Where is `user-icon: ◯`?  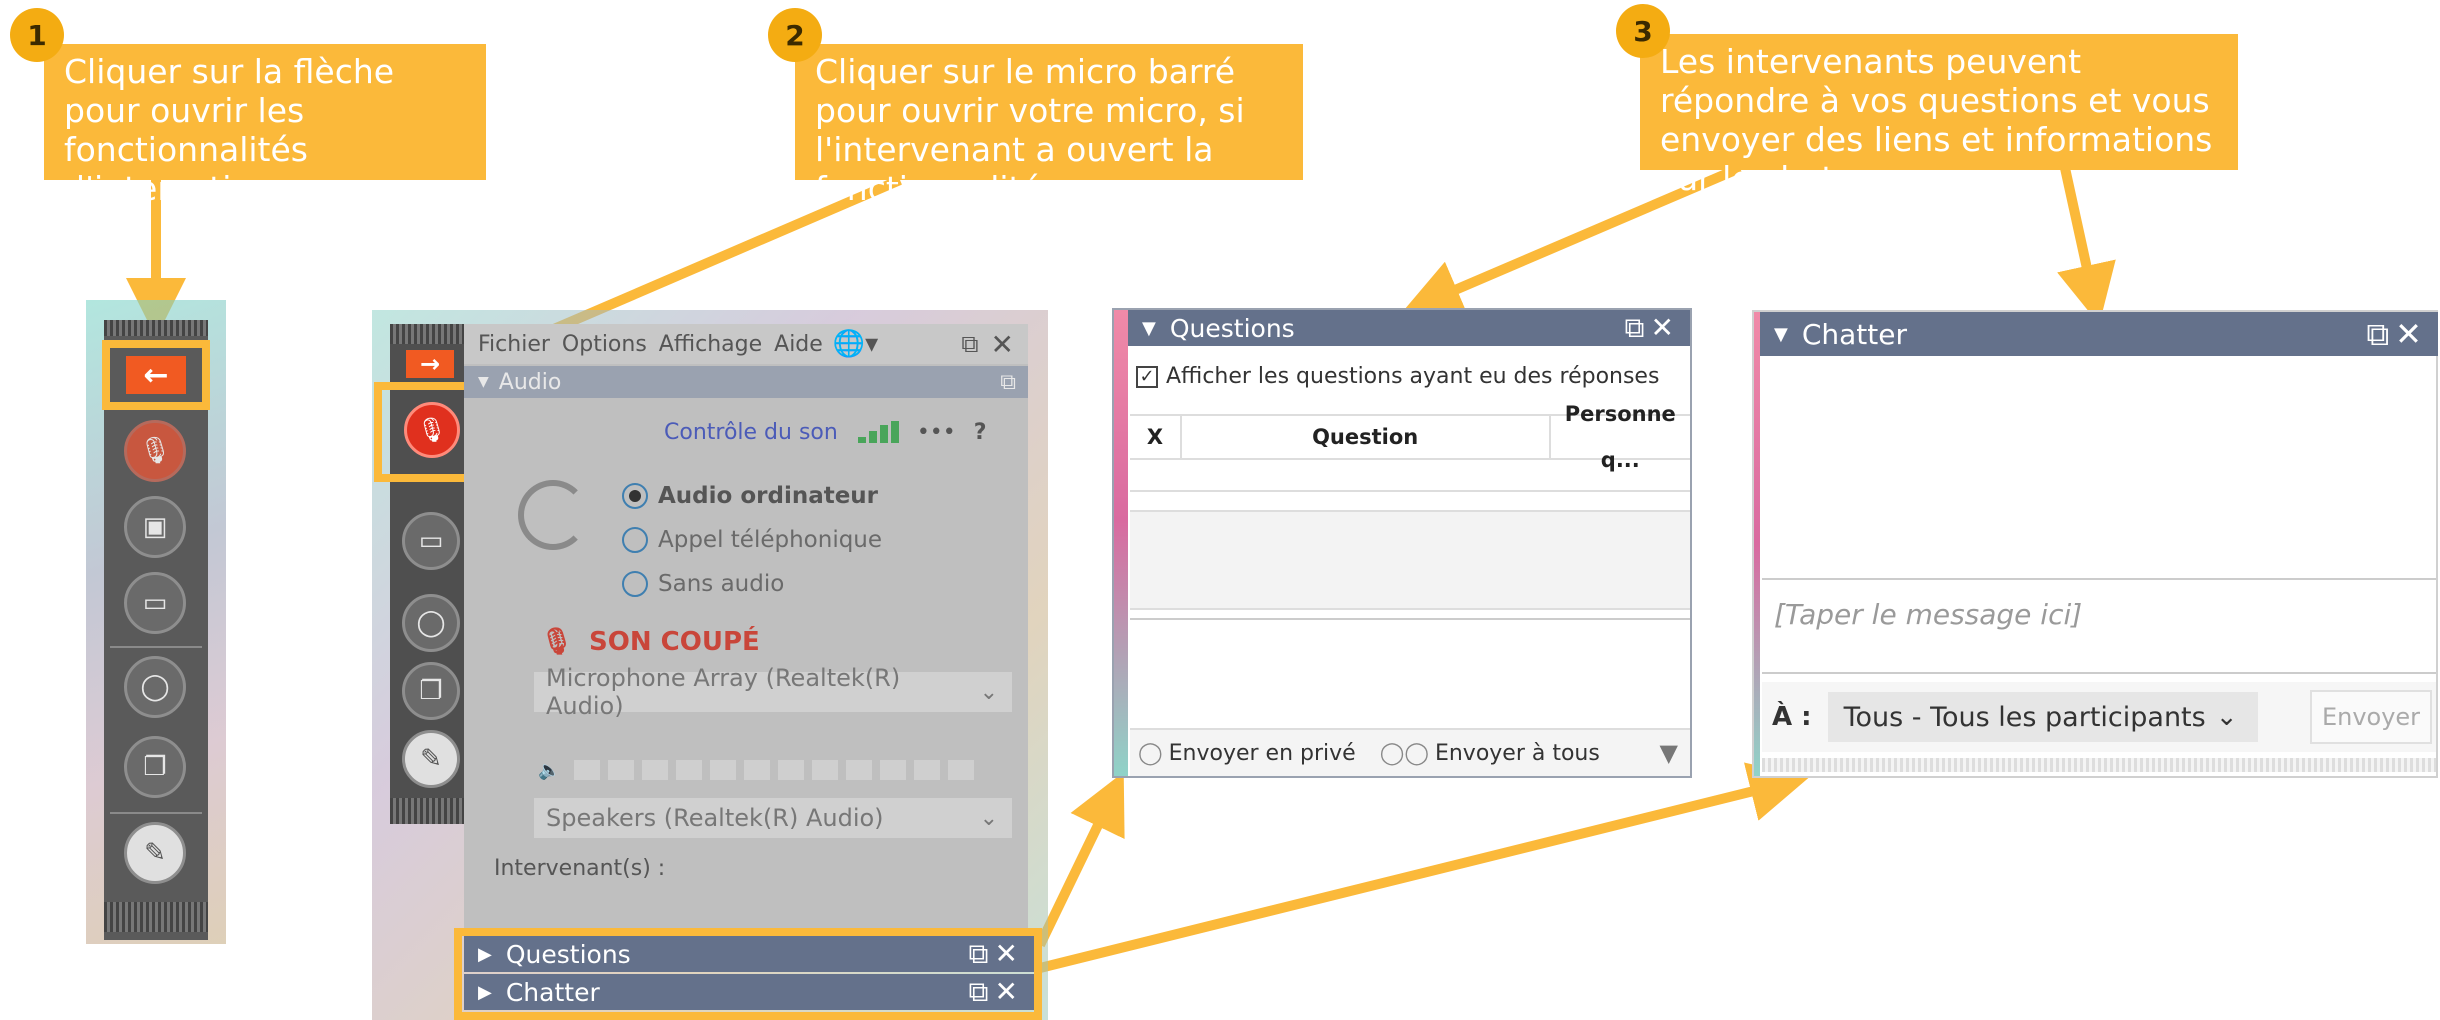
user-icon: ◯ is located at coordinates (1150, 753).